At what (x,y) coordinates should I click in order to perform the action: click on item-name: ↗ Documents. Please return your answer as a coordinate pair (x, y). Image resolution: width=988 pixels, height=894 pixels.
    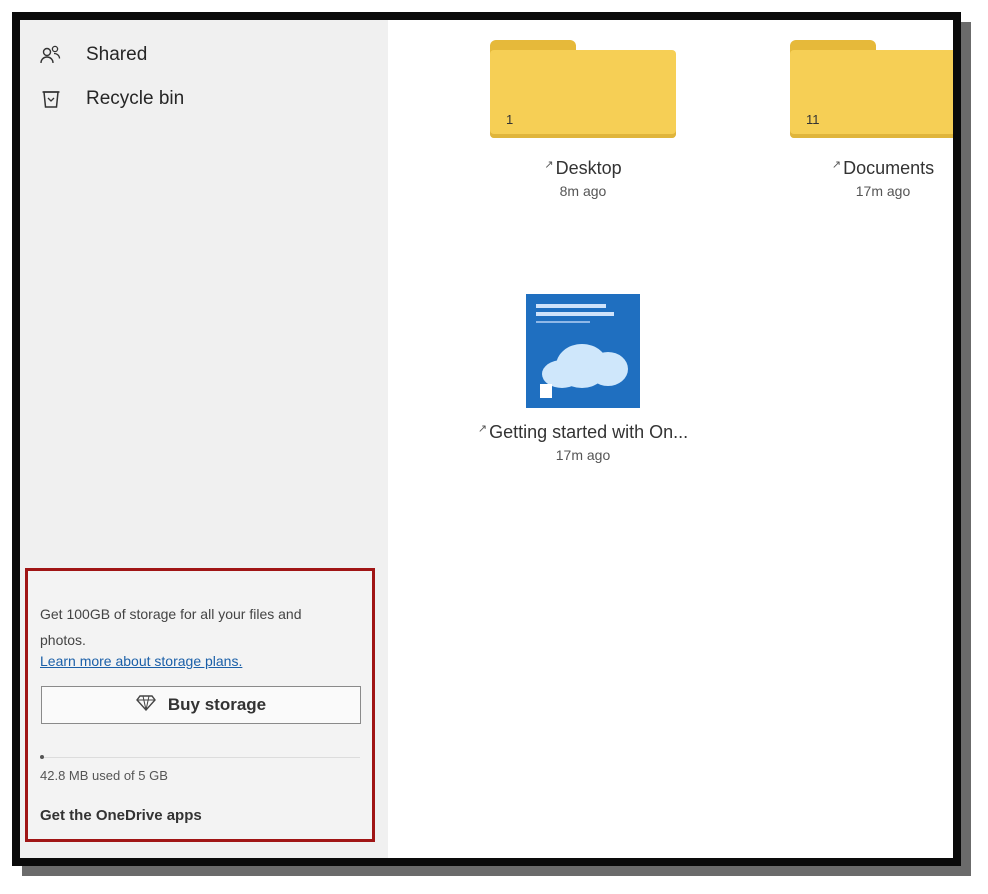
    Looking at the image, I should click on (871, 168).